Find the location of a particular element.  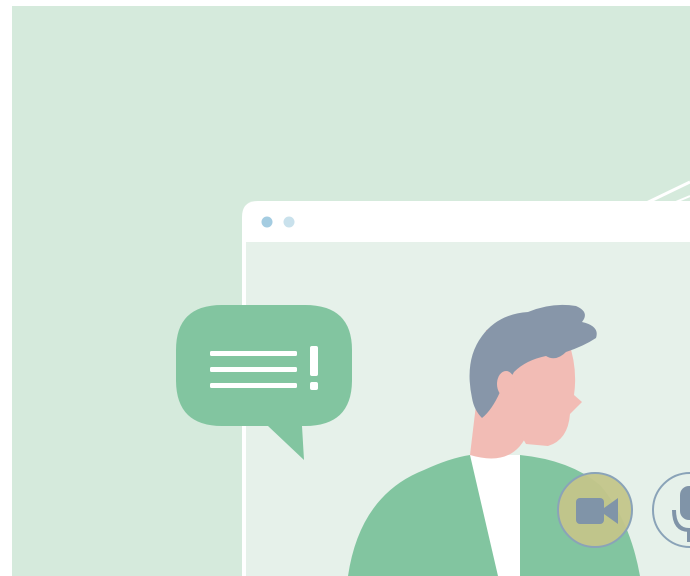

exclamation-mark is located at coordinates (314, 368).